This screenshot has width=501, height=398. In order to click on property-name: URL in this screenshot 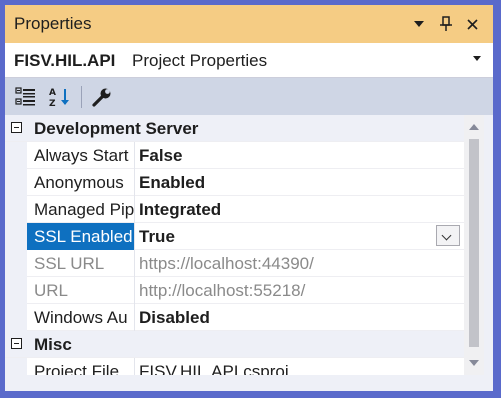, I will do `click(81, 290)`.